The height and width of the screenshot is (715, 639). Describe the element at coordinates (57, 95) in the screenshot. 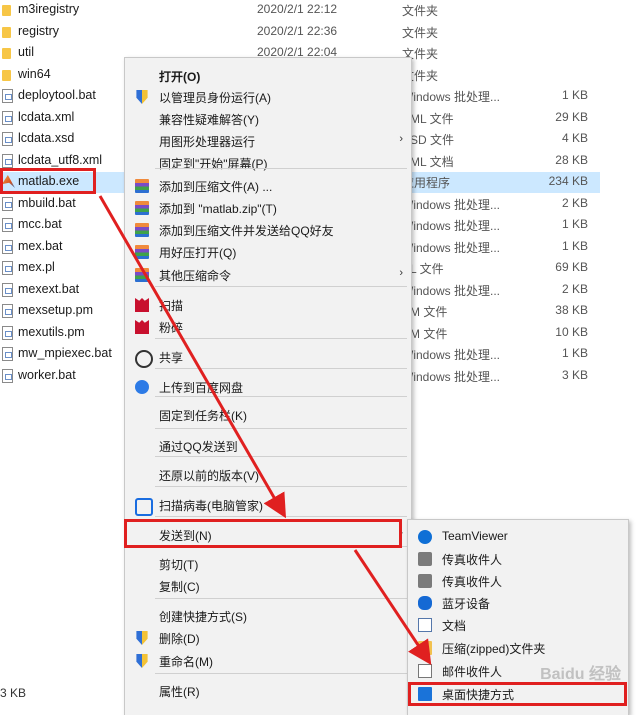

I see `file-name: deploytool.bat` at that location.